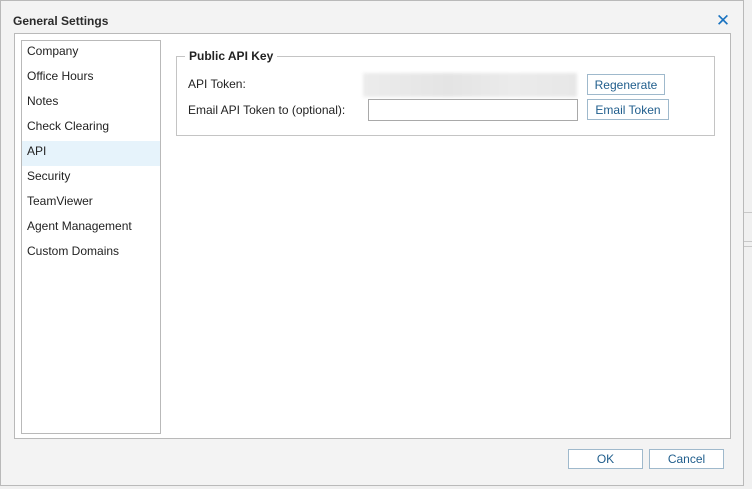 The image size is (752, 489). Describe the element at coordinates (723, 20) in the screenshot. I see `close-icon: ✕` at that location.